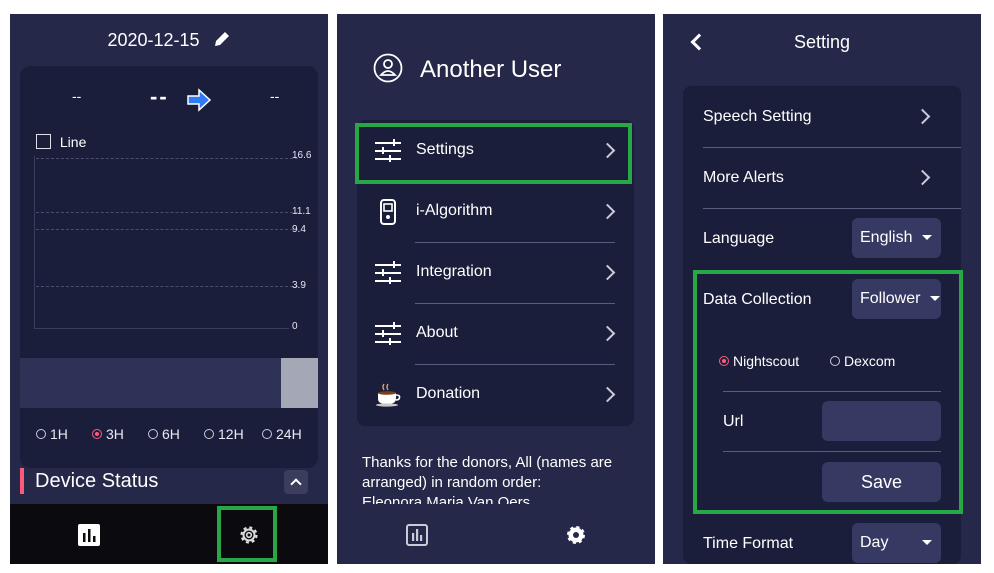  Describe the element at coordinates (22, 481) in the screenshot. I see `device-status-accent` at that location.